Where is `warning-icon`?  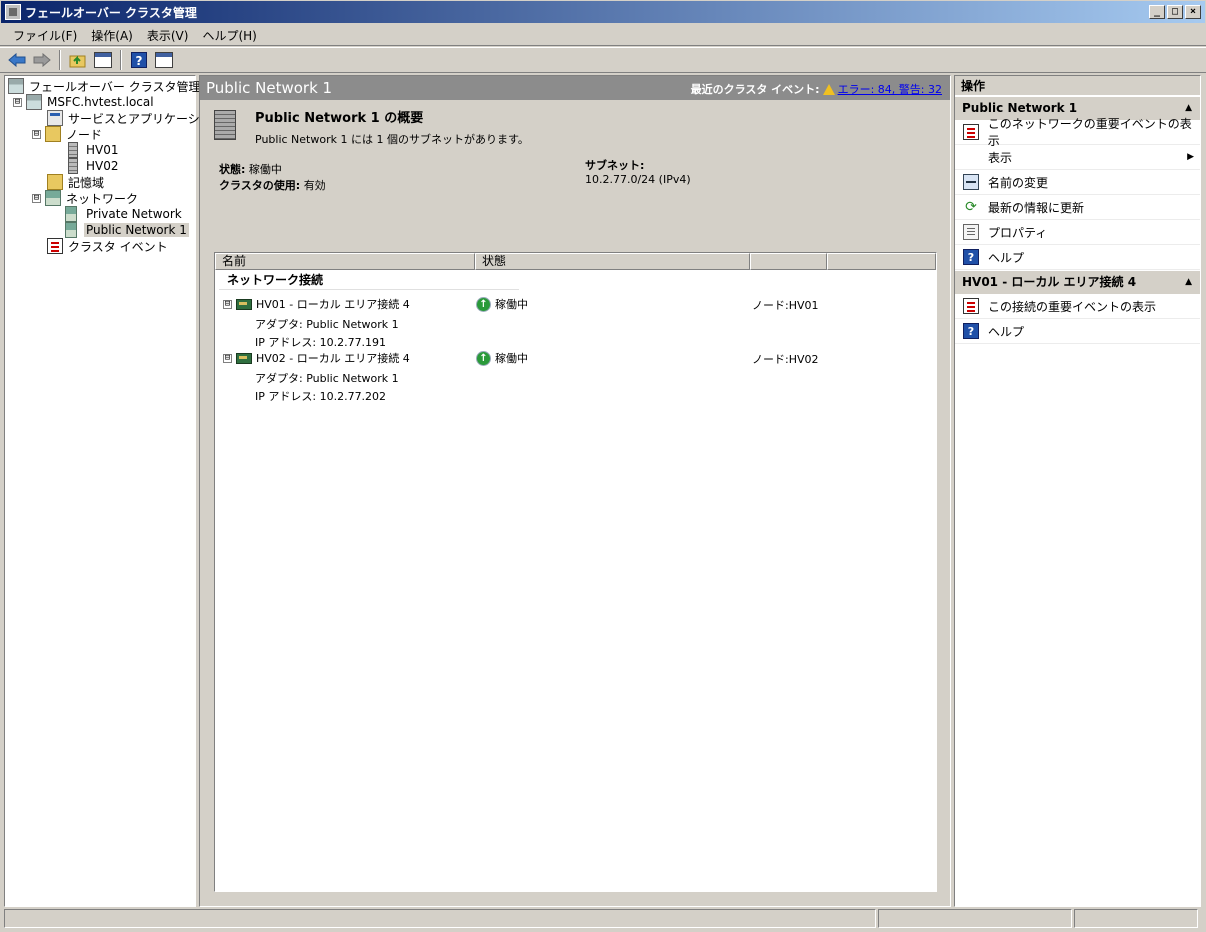 warning-icon is located at coordinates (828, 89).